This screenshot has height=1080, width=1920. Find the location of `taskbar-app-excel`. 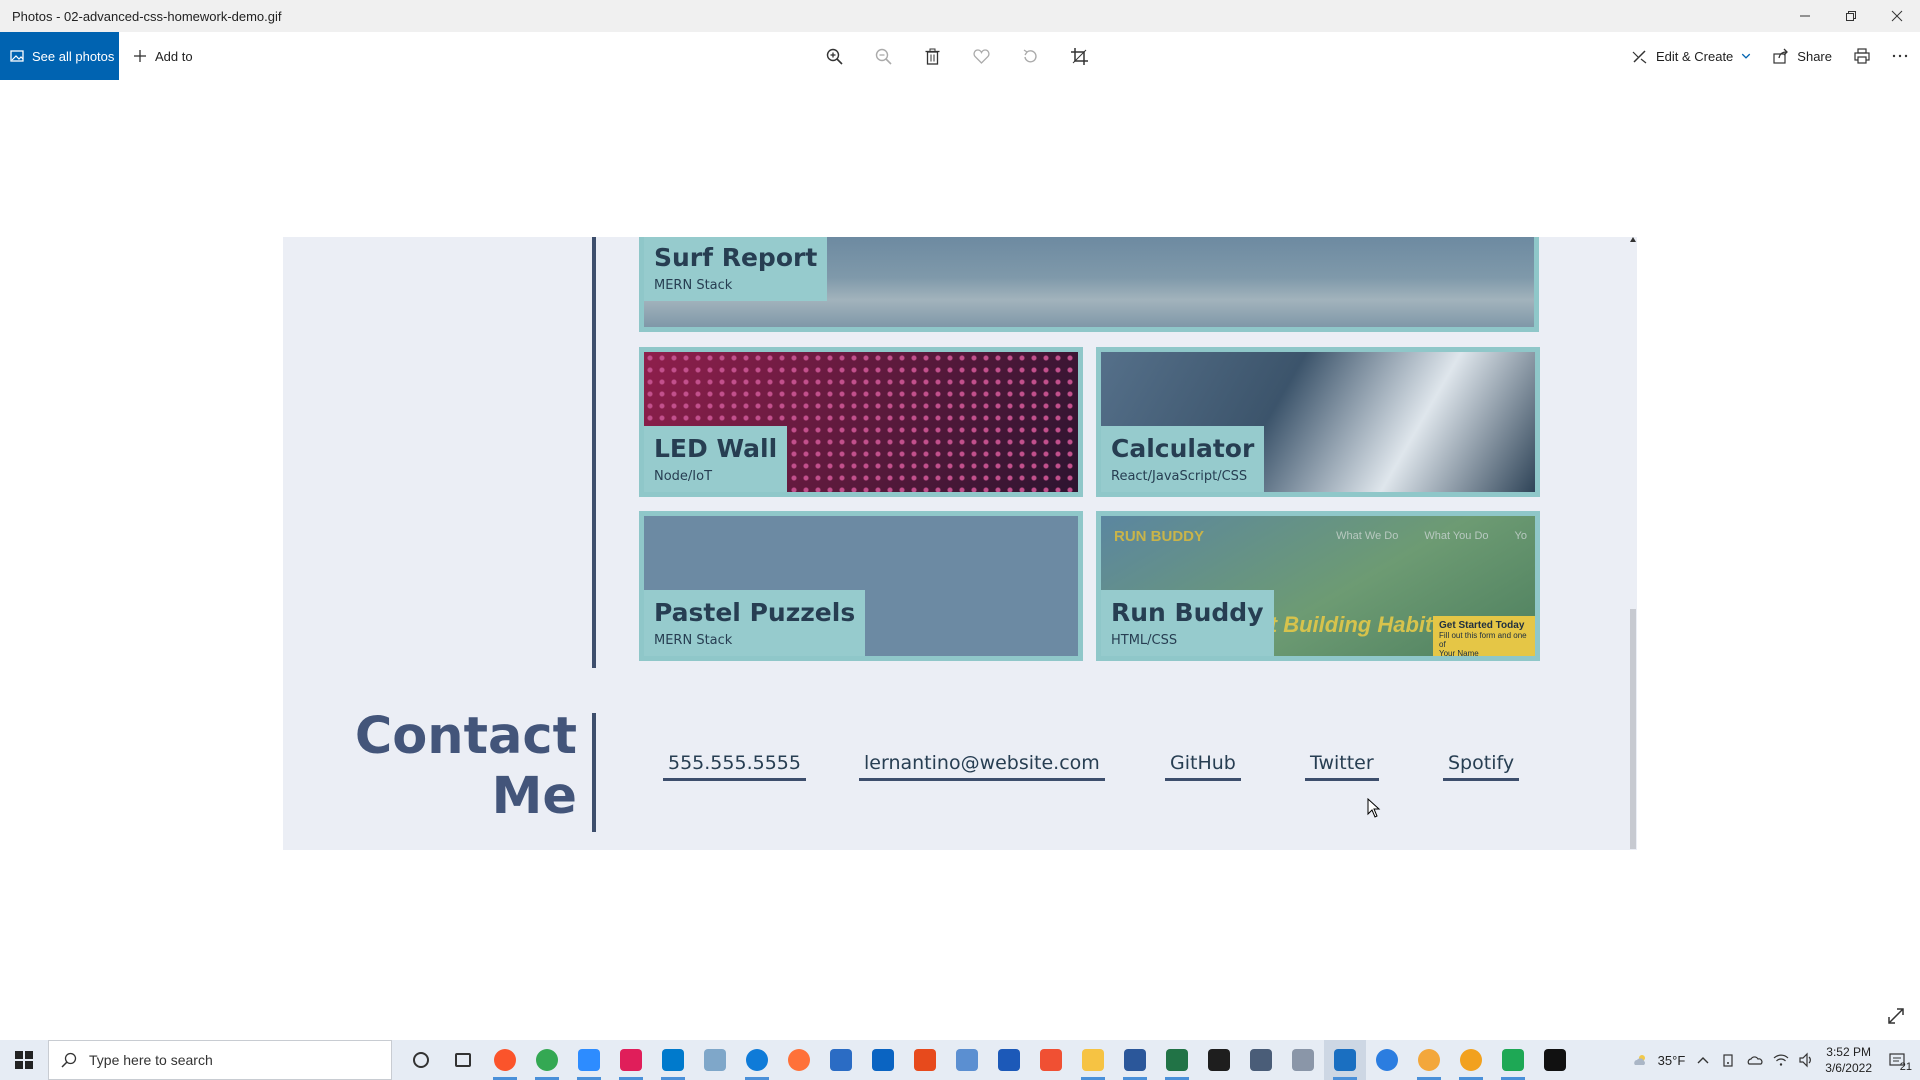

taskbar-app-excel is located at coordinates (1177, 1060).